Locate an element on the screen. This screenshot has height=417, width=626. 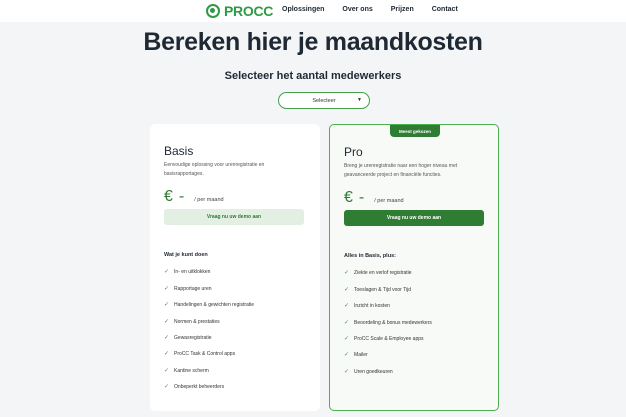
employee-count-select: Selecteer ▼ is located at coordinates (324, 100).